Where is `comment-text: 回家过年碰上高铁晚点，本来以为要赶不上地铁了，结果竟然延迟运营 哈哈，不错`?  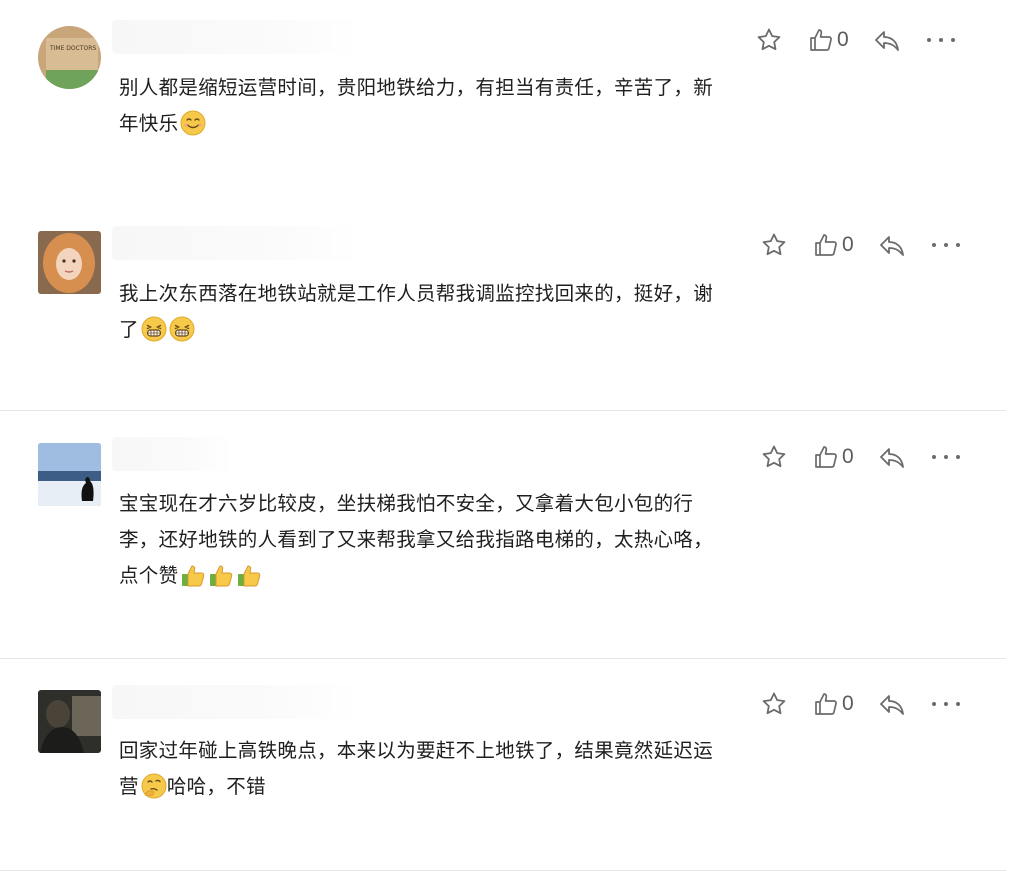
comment-text: 回家过年碰上高铁晚点，本来以为要赶不上地铁了，结果竟然延迟运营 哈哈，不错 is located at coordinates (416, 769).